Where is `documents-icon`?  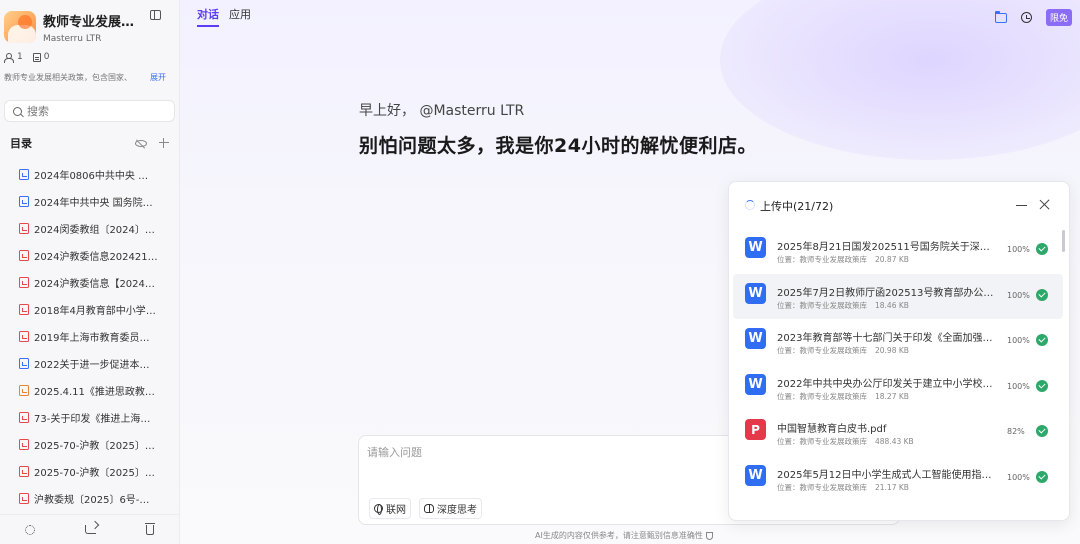 documents-icon is located at coordinates (36, 57).